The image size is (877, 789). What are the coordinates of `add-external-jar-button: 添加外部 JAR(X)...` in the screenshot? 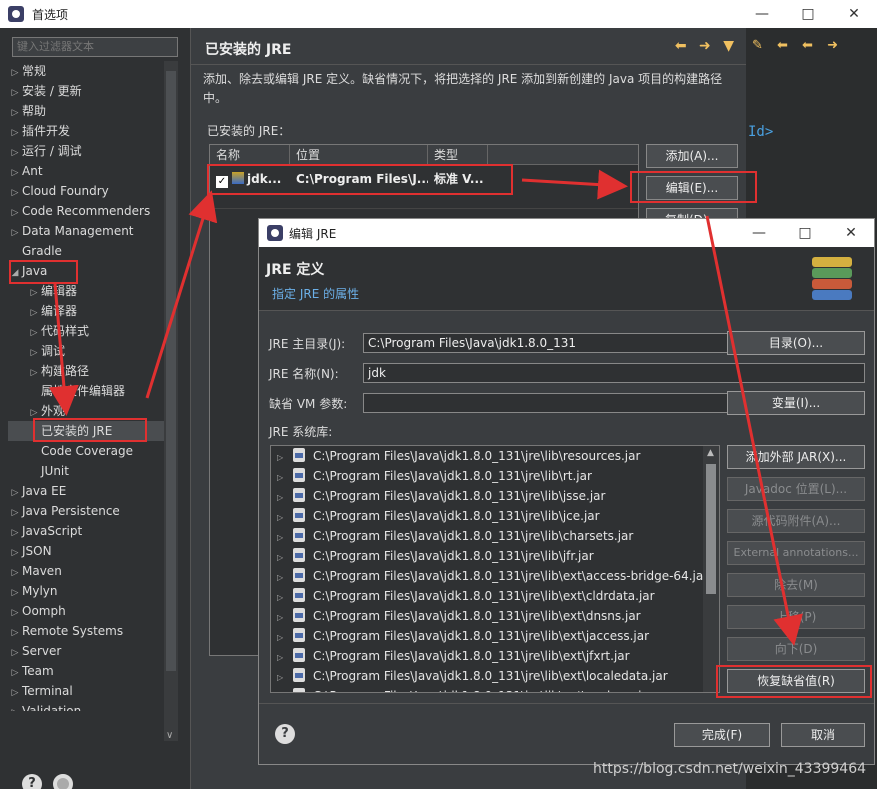 It's located at (796, 457).